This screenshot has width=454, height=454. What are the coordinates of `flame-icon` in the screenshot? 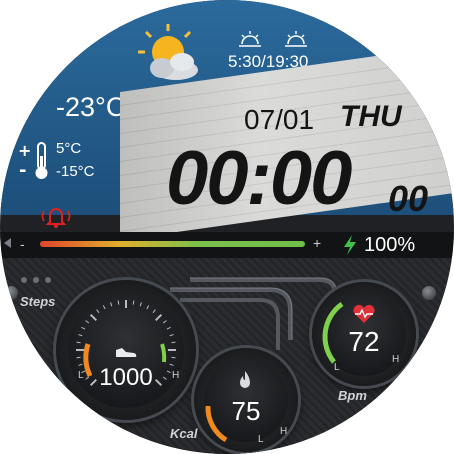 It's located at (245, 379).